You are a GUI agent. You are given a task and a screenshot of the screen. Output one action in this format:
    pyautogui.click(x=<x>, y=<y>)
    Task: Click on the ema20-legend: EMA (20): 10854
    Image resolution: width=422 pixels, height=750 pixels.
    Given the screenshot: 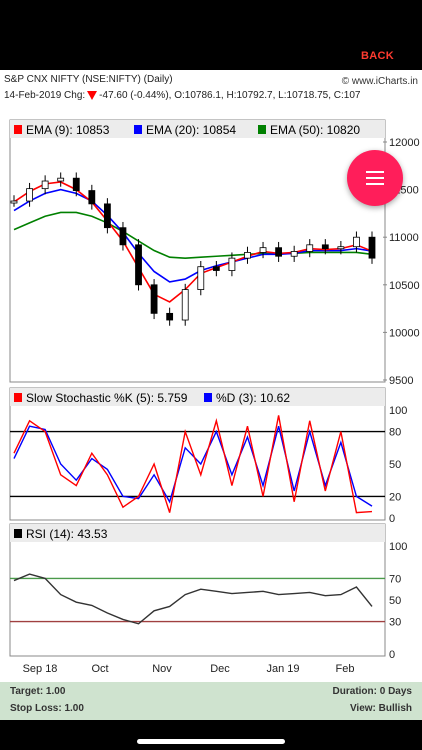 What is the action you would take?
    pyautogui.click(x=191, y=130)
    